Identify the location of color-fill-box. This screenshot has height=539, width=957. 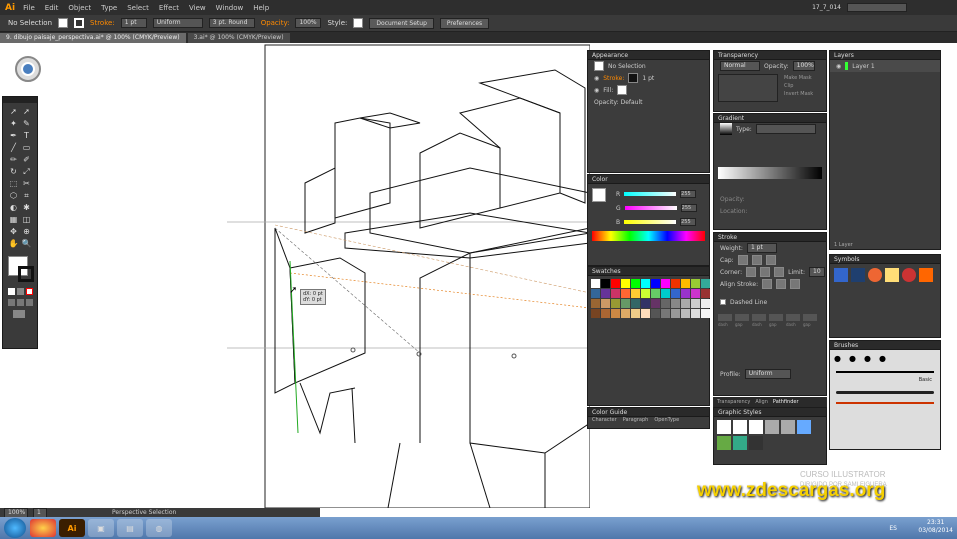
(599, 195).